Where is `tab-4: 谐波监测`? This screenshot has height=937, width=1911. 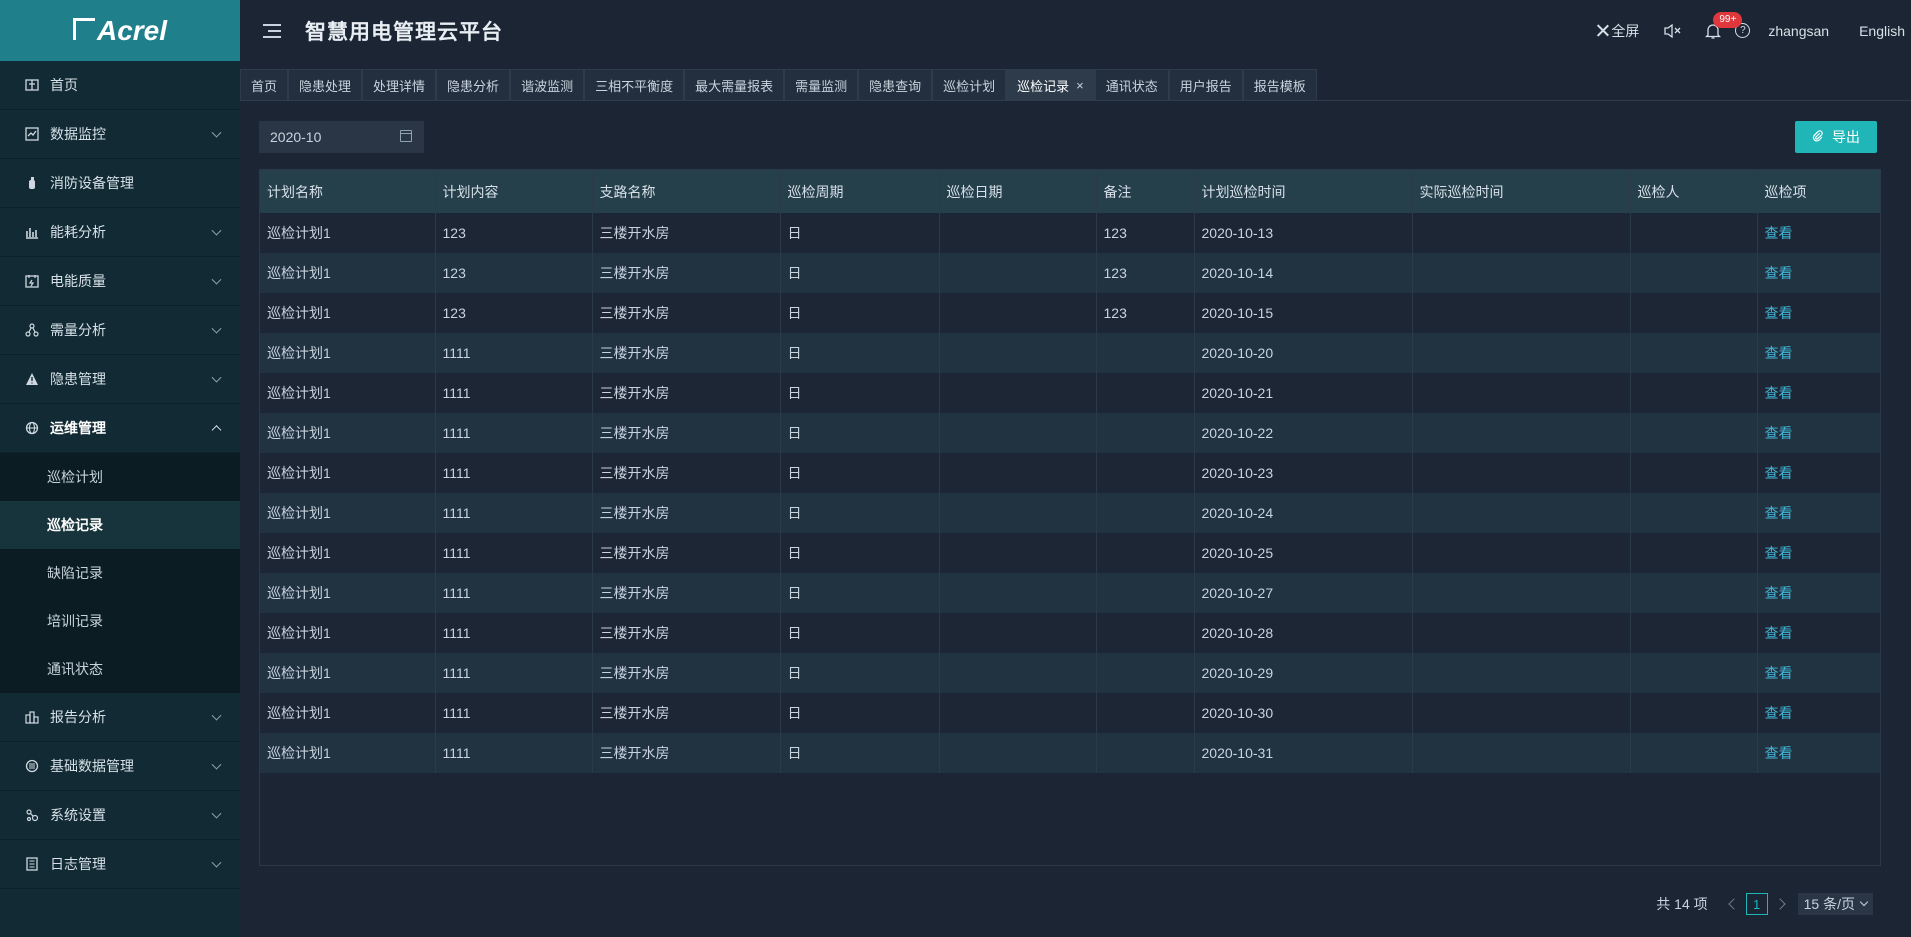
tab-4: 谐波监测 is located at coordinates (547, 84).